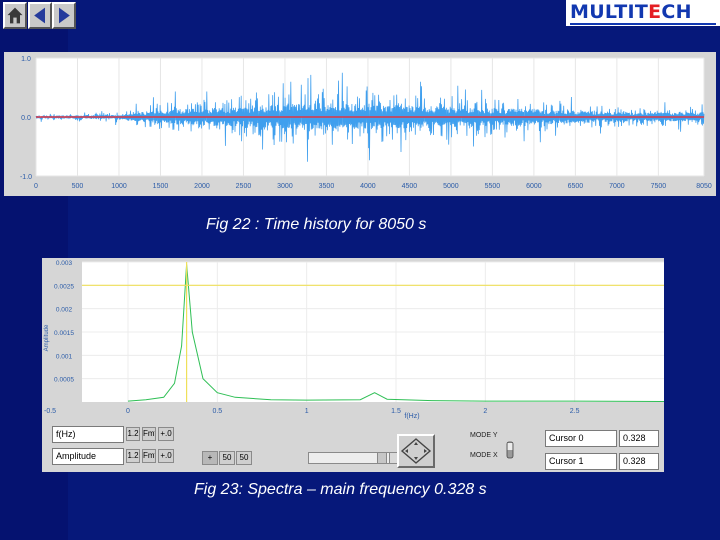 The image size is (720, 540). What do you see at coordinates (327, 186) in the screenshot?
I see `x-tick-label: 3500` at bounding box center [327, 186].